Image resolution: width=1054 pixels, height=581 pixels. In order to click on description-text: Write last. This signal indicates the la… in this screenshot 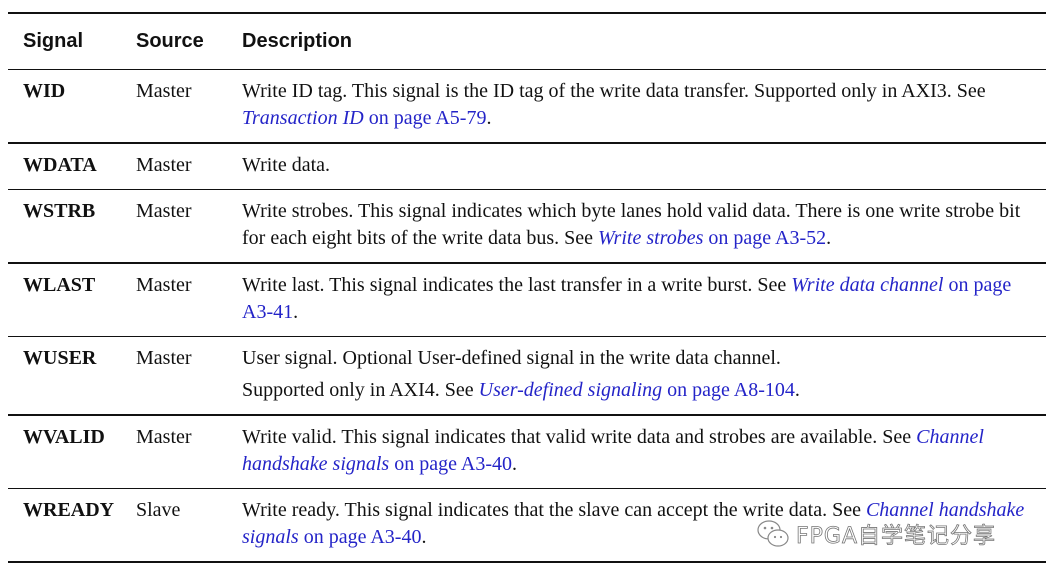, I will do `click(517, 284)`.